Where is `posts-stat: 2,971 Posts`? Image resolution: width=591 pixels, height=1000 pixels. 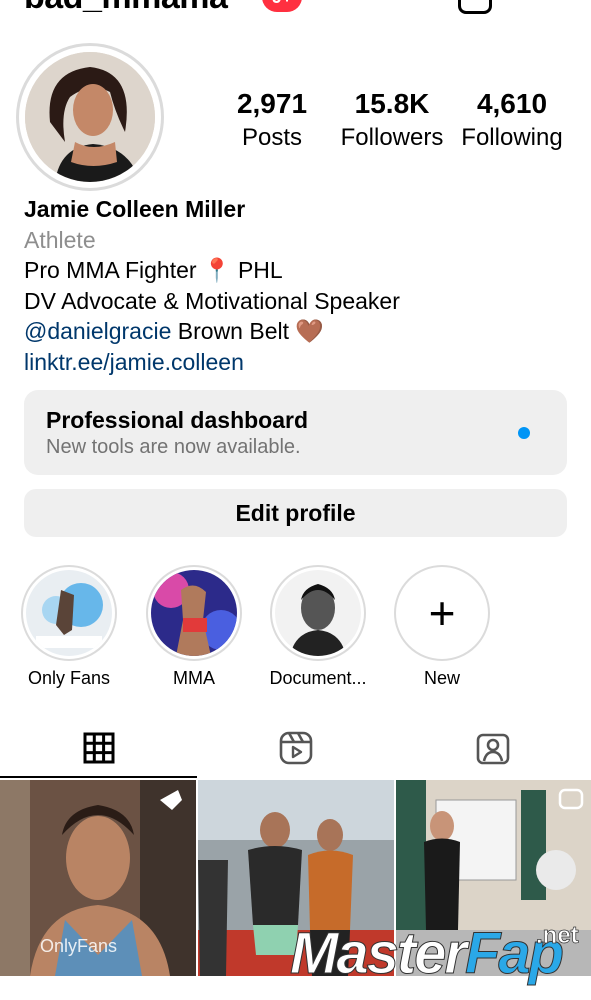 posts-stat: 2,971 Posts is located at coordinates (272, 120).